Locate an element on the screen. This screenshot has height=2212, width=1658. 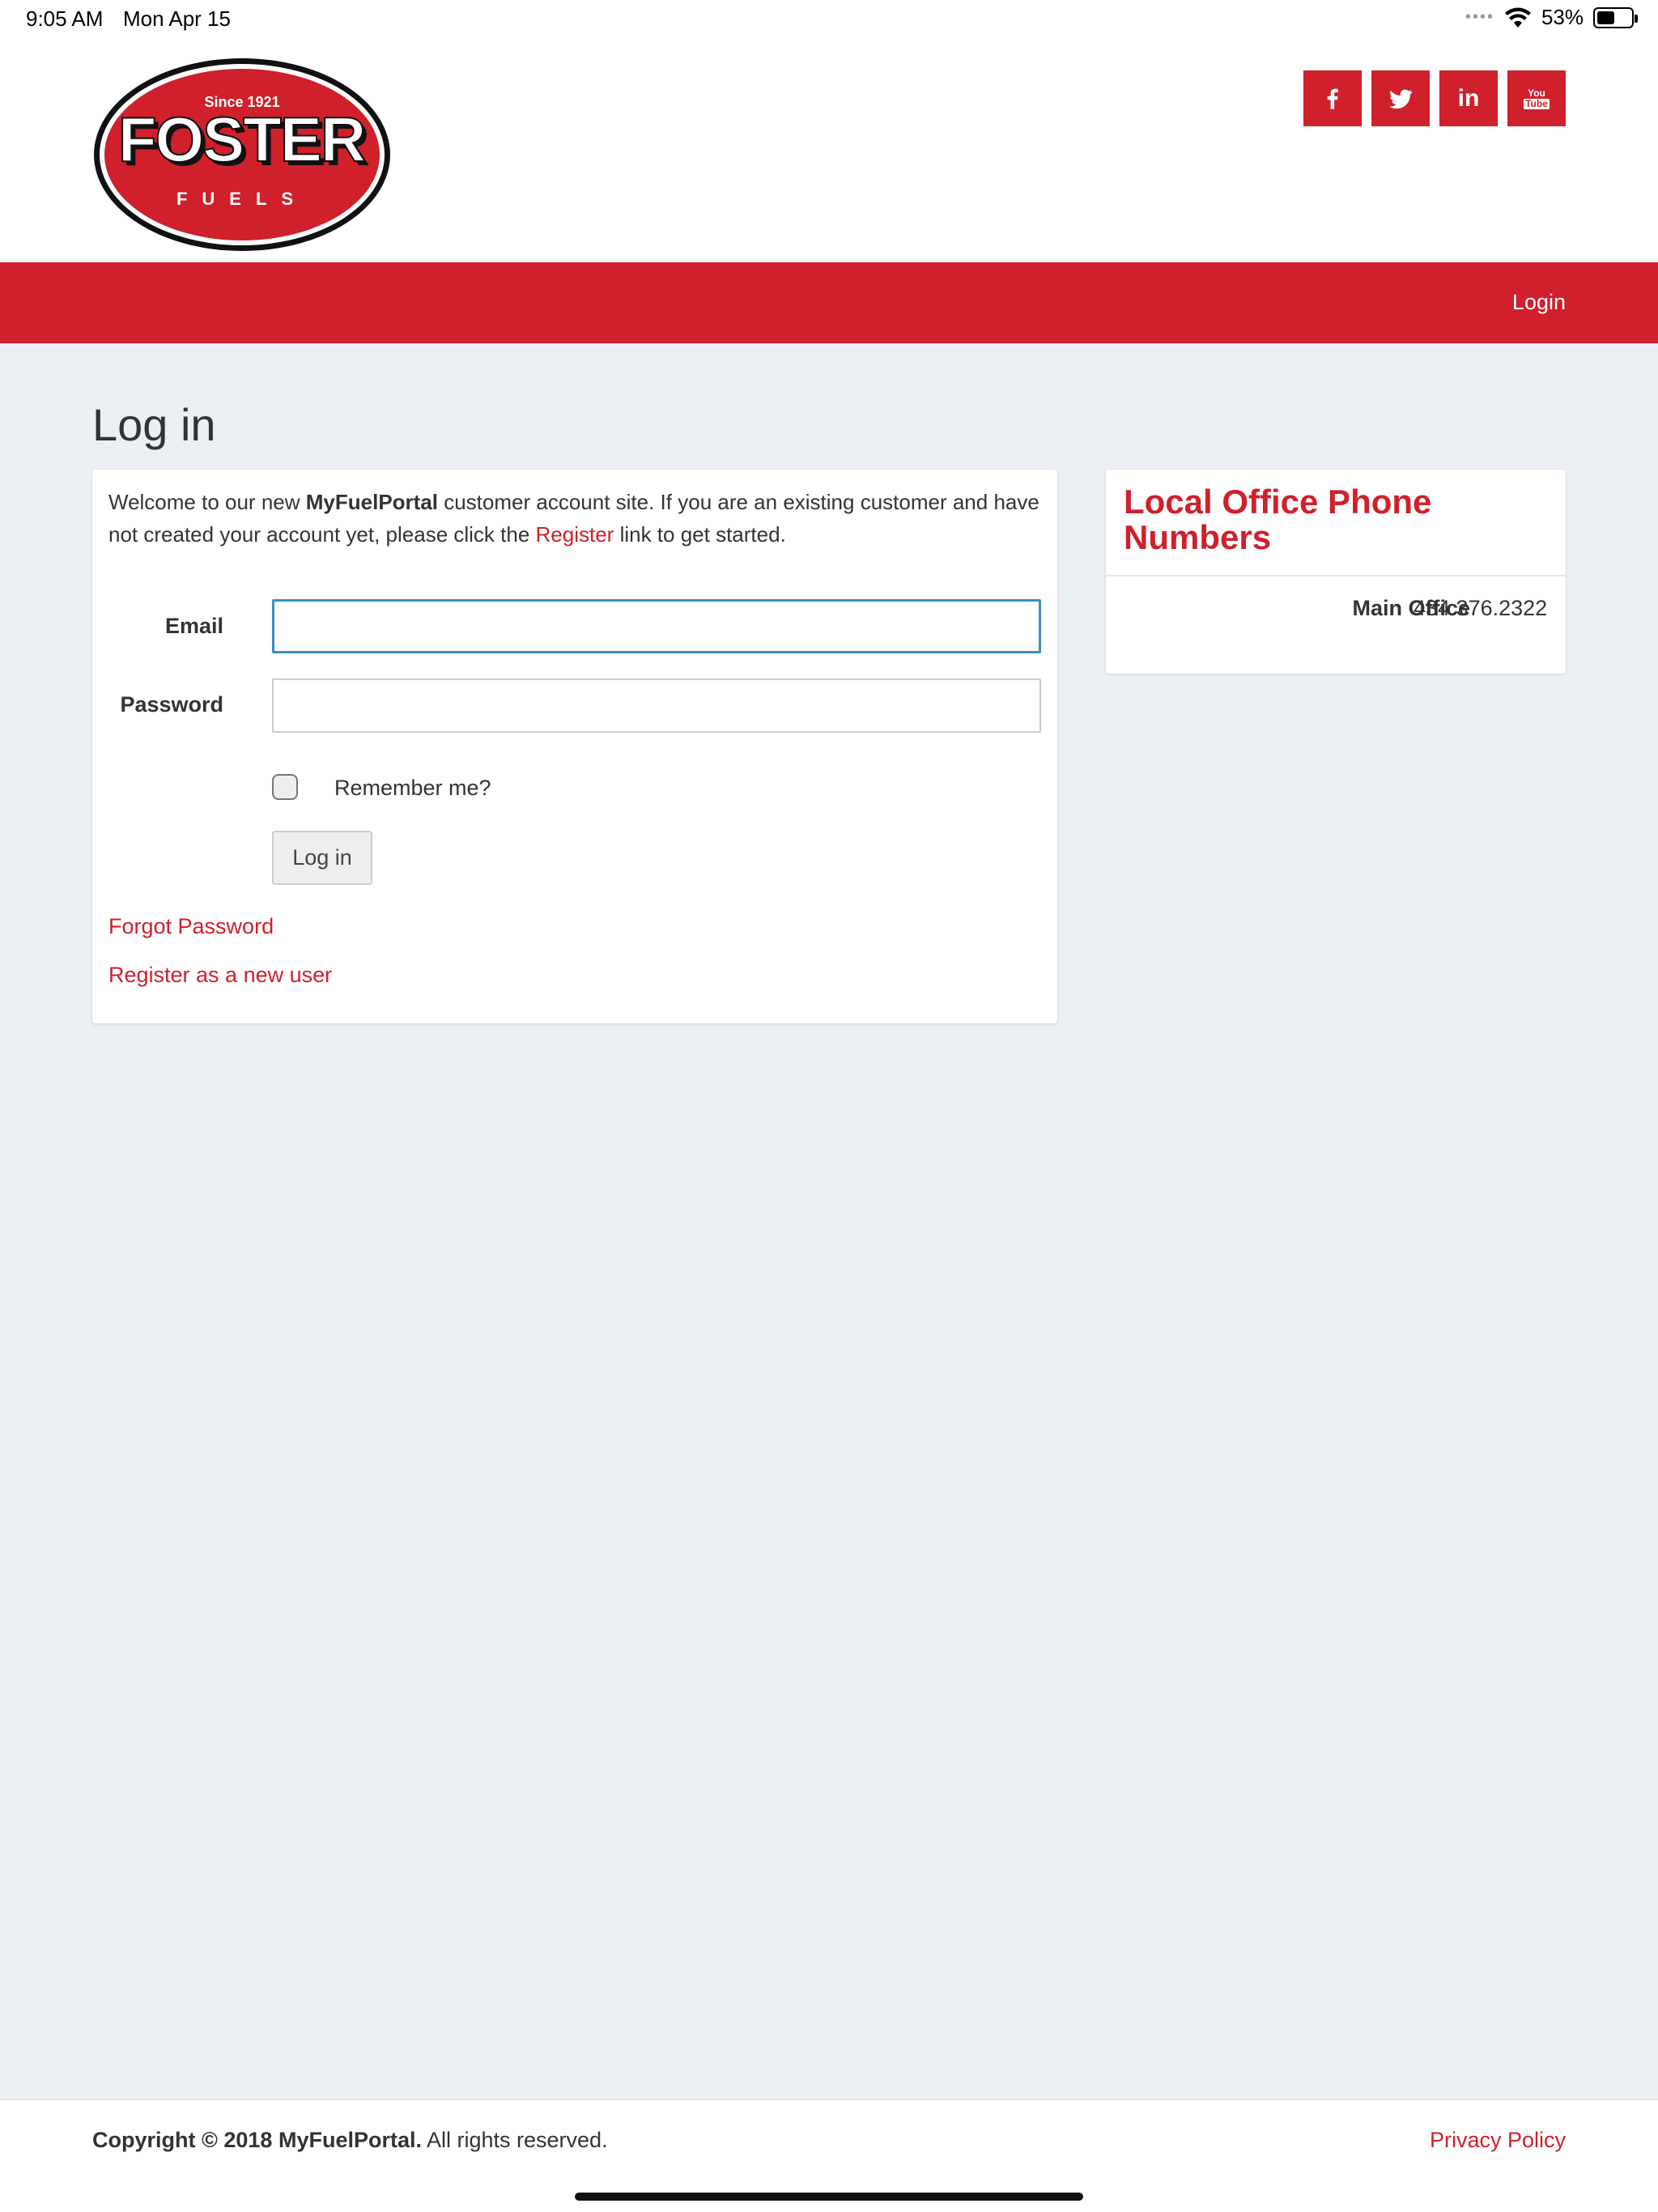
status-bar: 9:05 AM Mon Apr 15 •••• 53% is located at coordinates (829, 20).